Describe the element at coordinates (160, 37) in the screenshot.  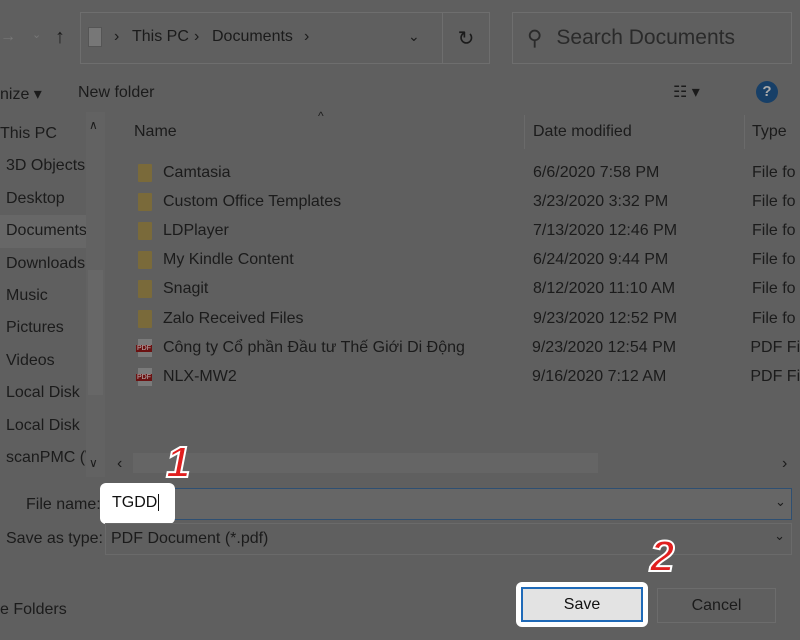
I see `breadcrumb-this-pc: This PC` at that location.